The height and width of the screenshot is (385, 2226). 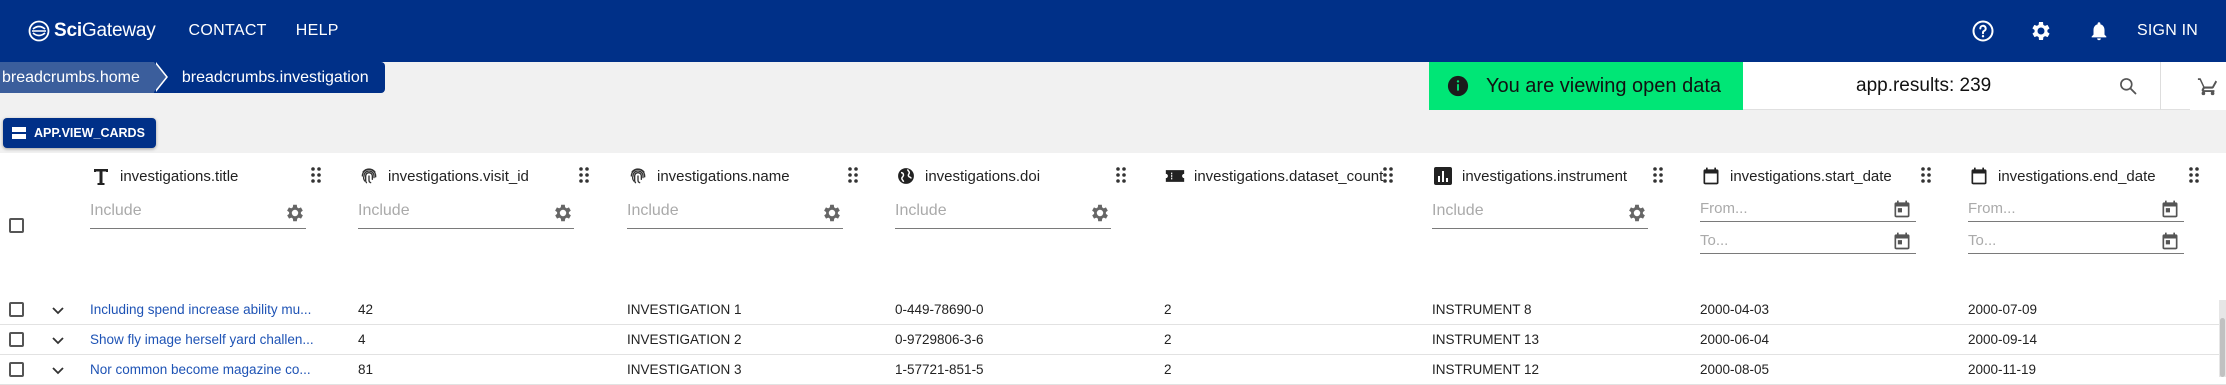 I want to click on results-count: app.results: 239, so click(x=1924, y=85).